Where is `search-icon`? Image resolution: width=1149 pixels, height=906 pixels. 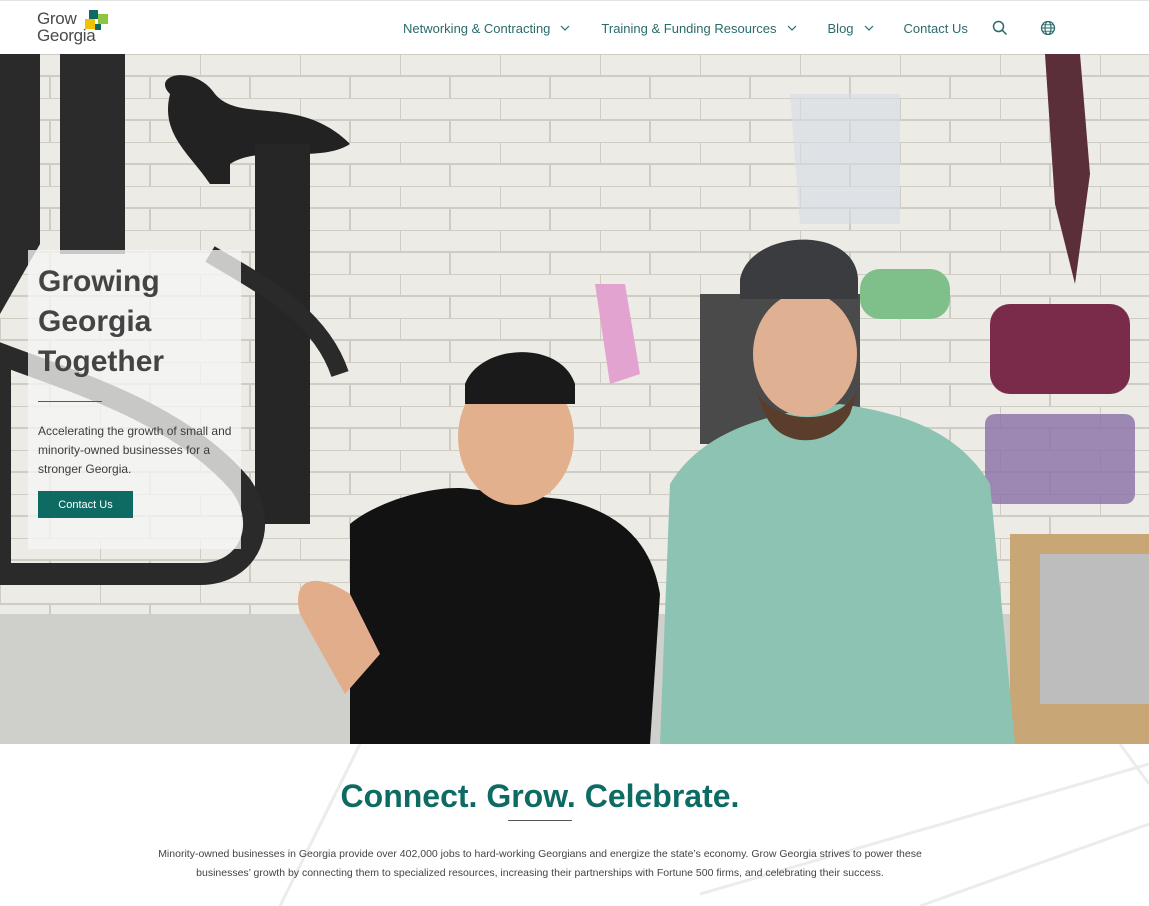
search-icon is located at coordinates (1000, 28).